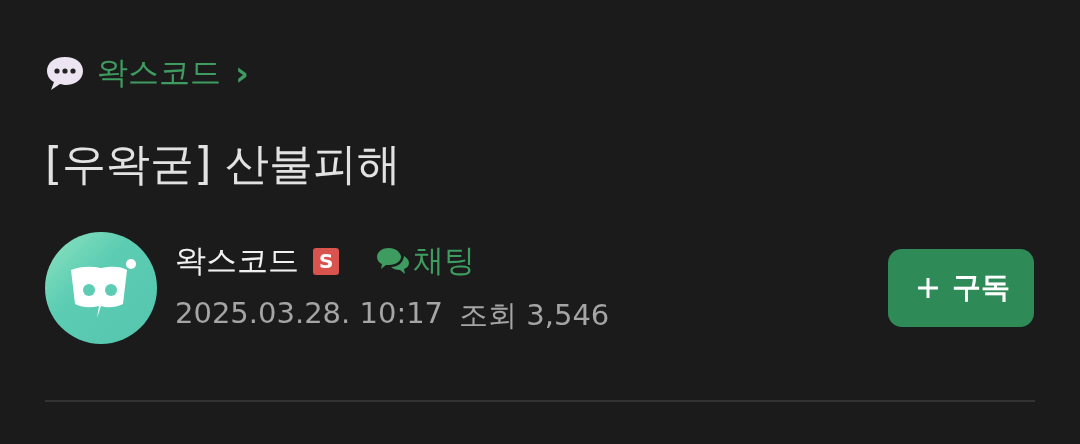 The height and width of the screenshot is (444, 1080). I want to click on plus-icon, so click(928, 288).